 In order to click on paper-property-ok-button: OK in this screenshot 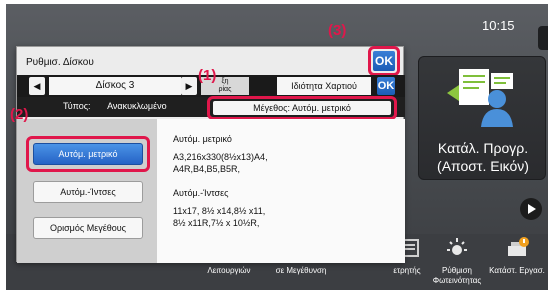, I will do `click(386, 86)`.